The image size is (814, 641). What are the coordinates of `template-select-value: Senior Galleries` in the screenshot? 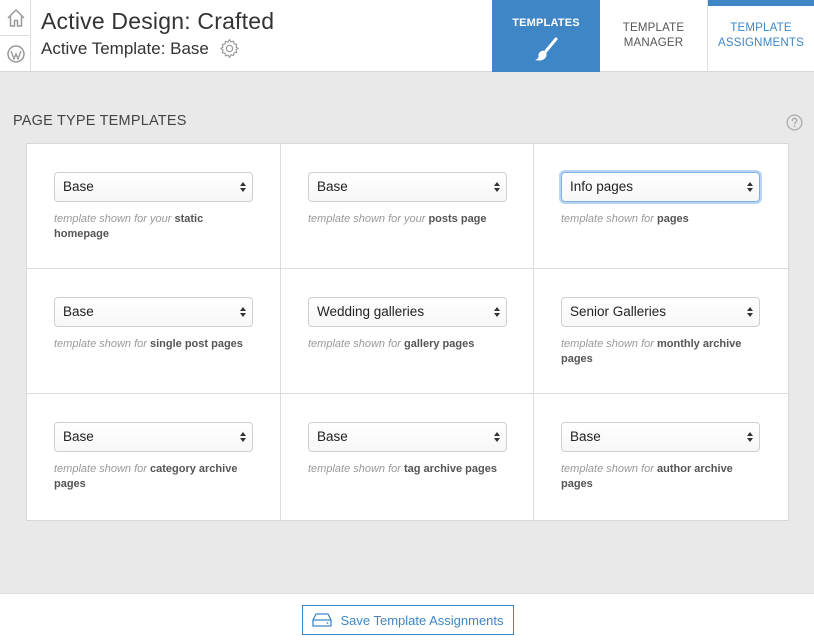 It's located at (618, 311).